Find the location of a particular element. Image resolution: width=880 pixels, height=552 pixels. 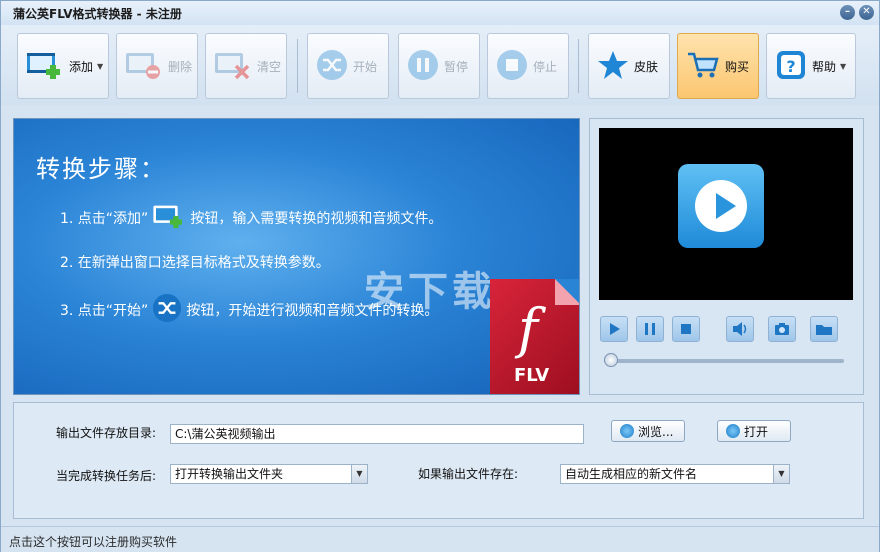

skin-button-label: 皮肤 is located at coordinates (646, 66).